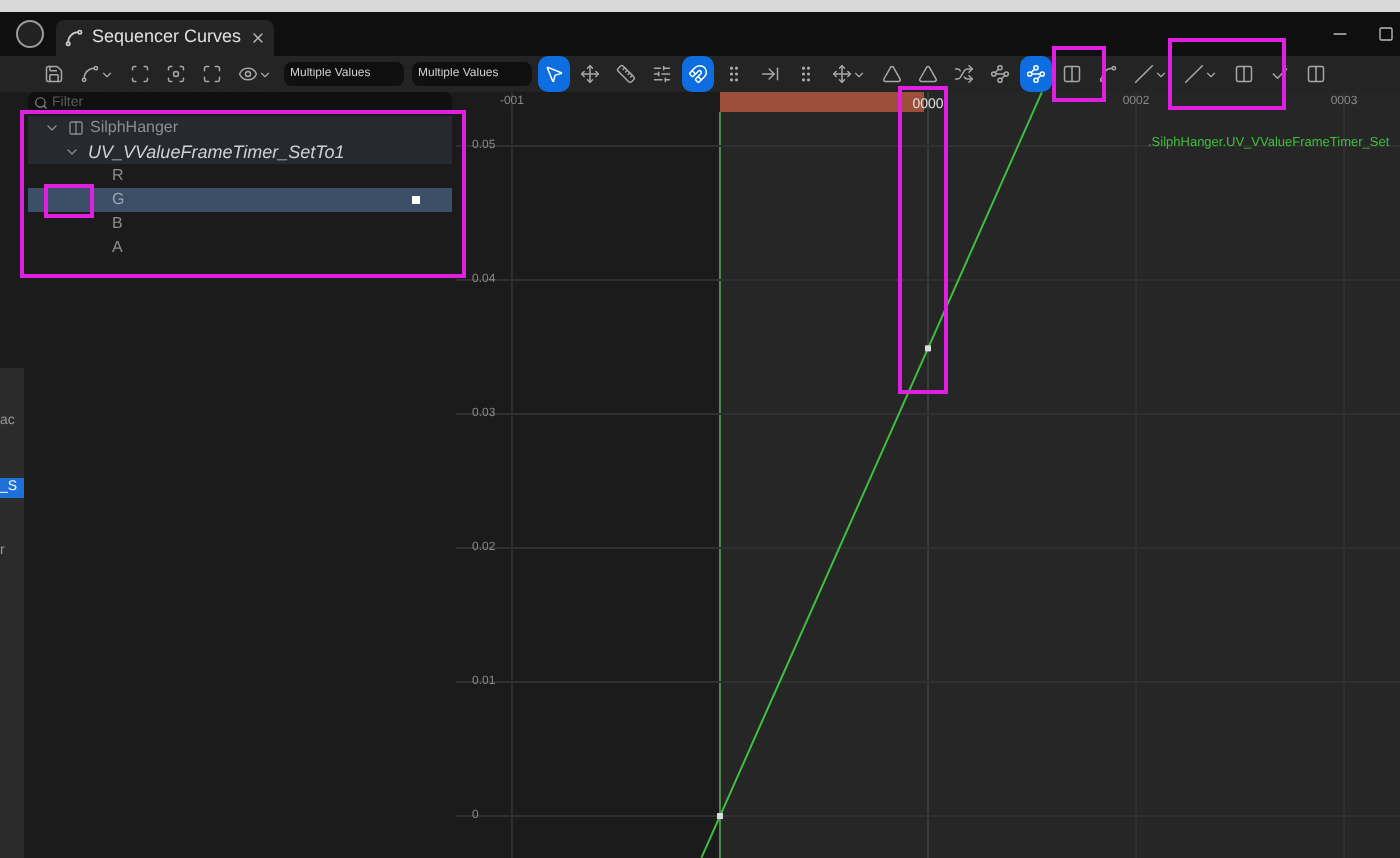  Describe the element at coordinates (240, 128) in the screenshot. I see `tree-row: SilphHanger` at that location.